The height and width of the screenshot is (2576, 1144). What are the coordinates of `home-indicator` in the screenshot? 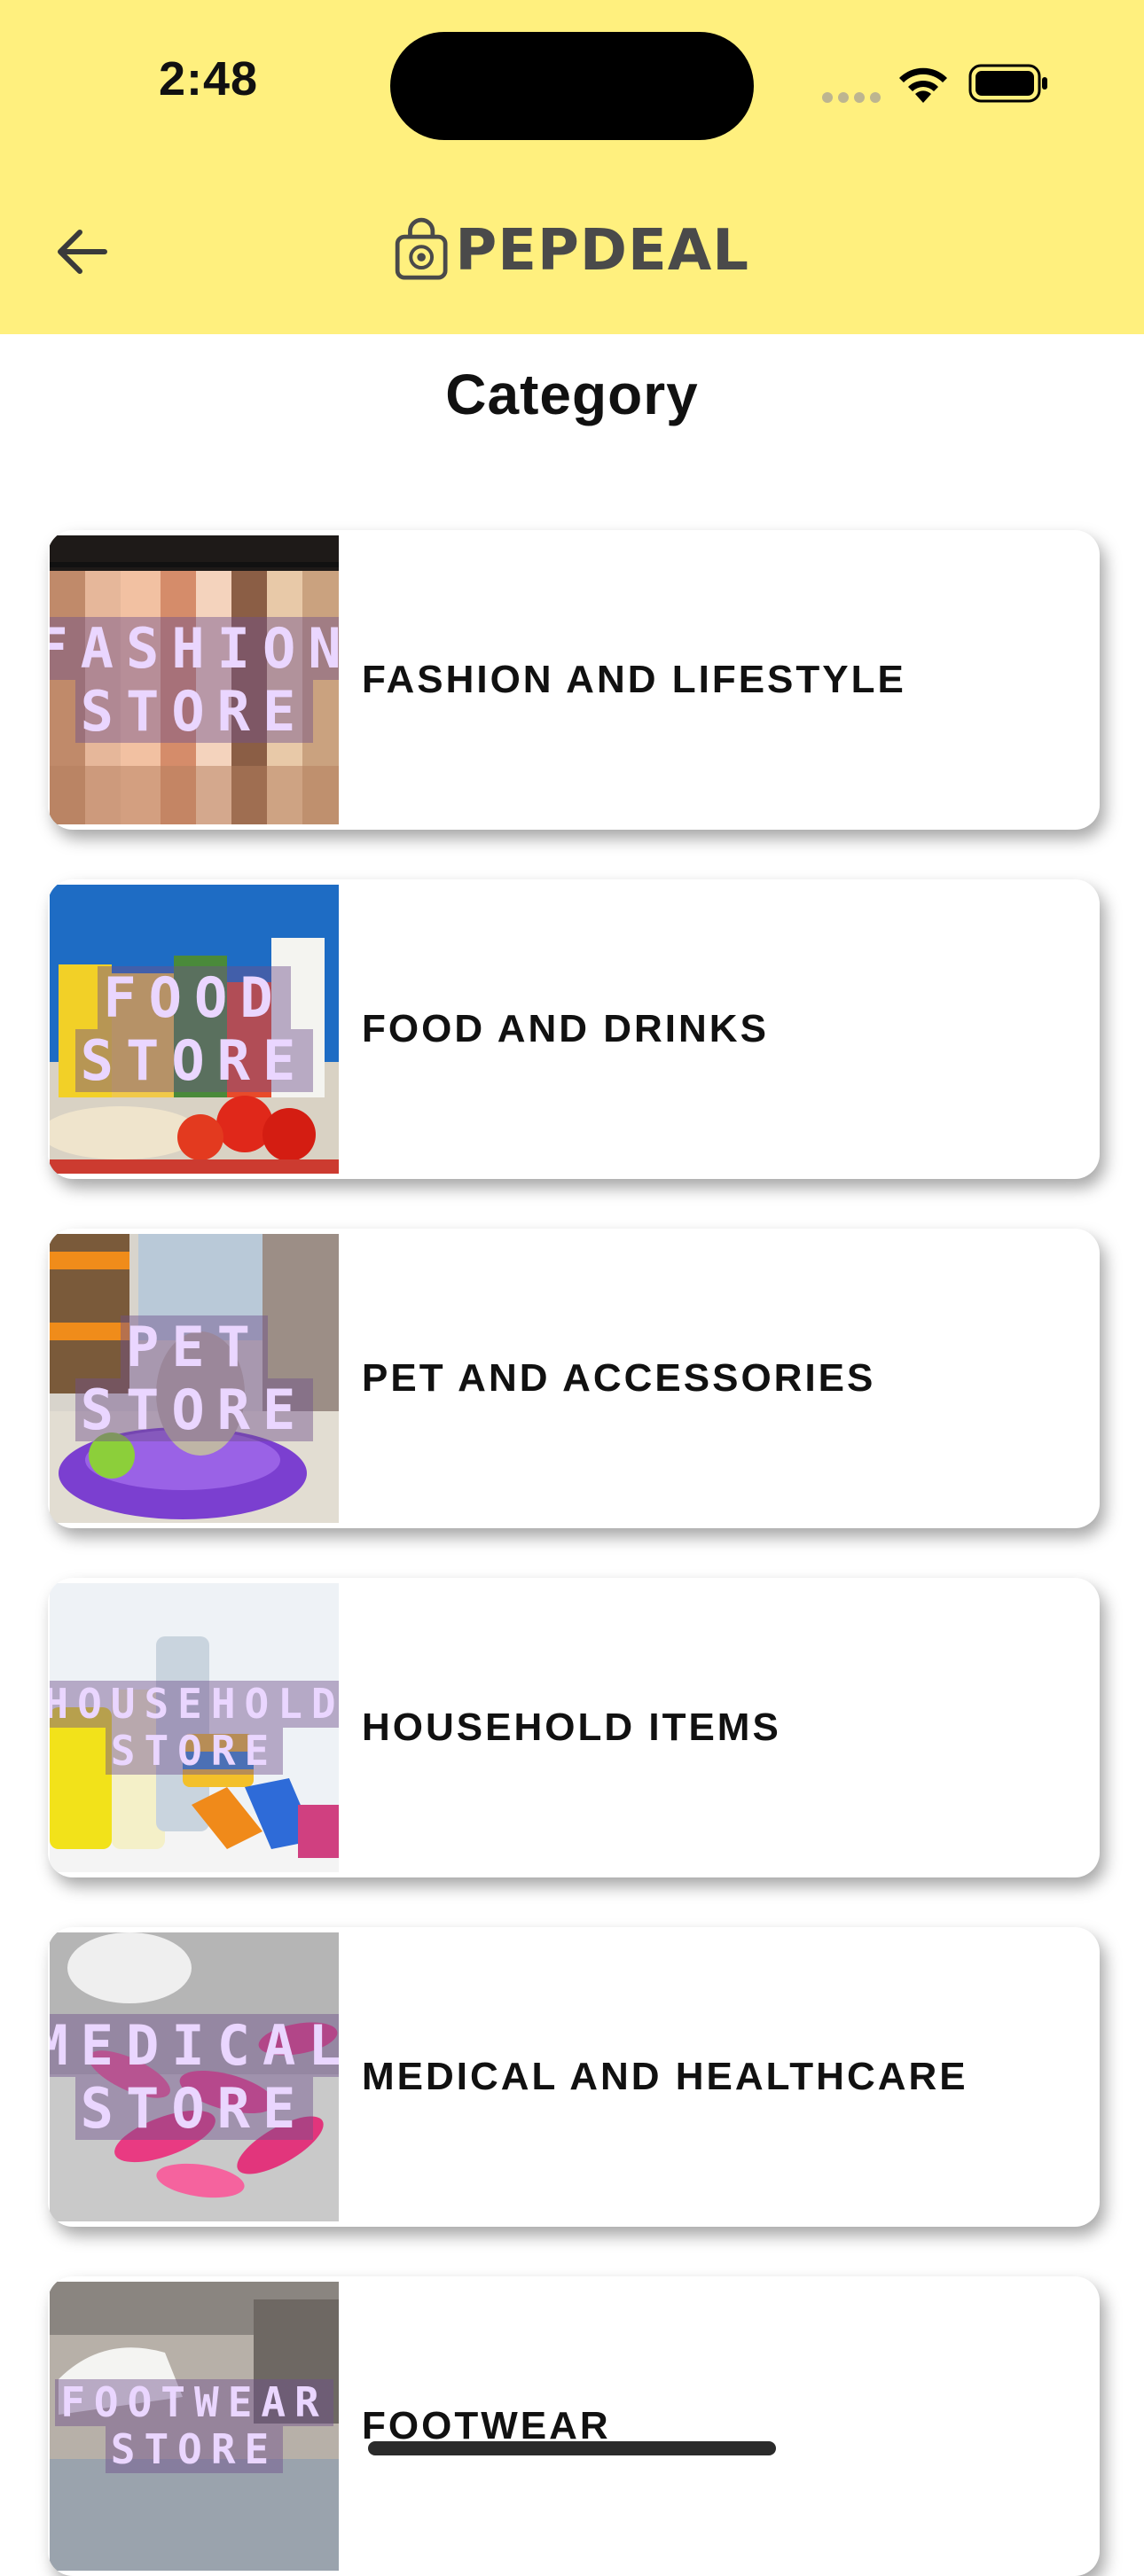 It's located at (572, 2448).